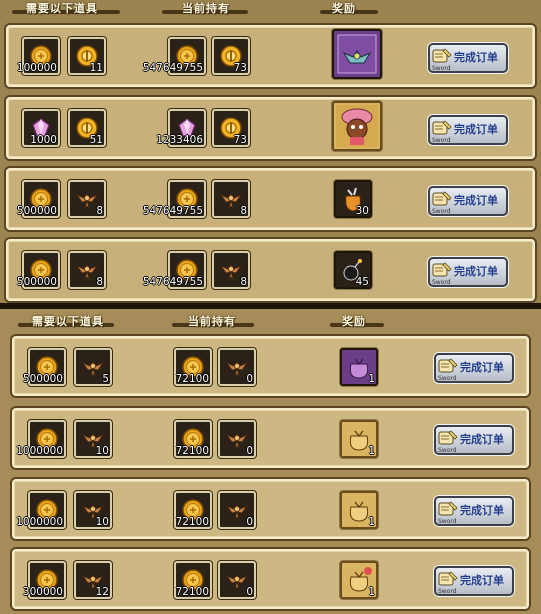 Image resolution: width=541 pixels, height=614 pixels. What do you see at coordinates (87, 56) in the screenshot?
I see `required-item-slot: 11` at bounding box center [87, 56].